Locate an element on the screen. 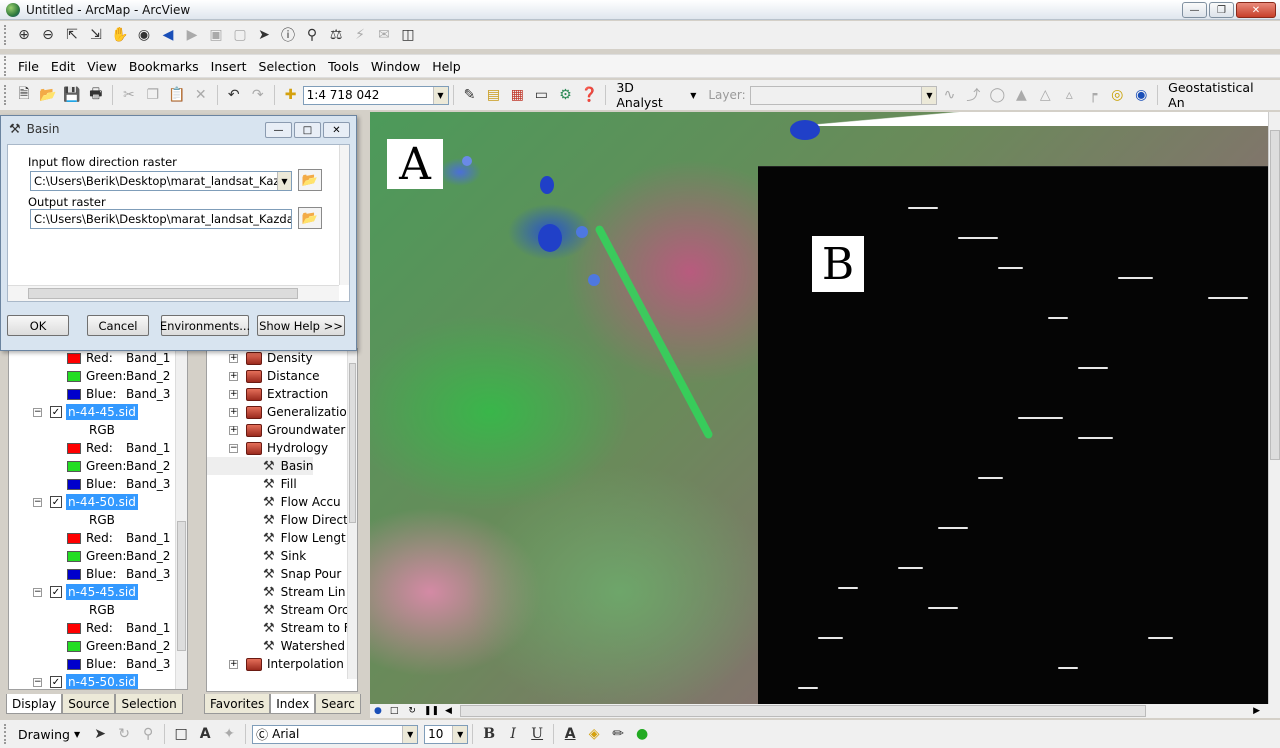 This screenshot has height=748, width=1280. paste-icon: 📋 is located at coordinates (177, 95).